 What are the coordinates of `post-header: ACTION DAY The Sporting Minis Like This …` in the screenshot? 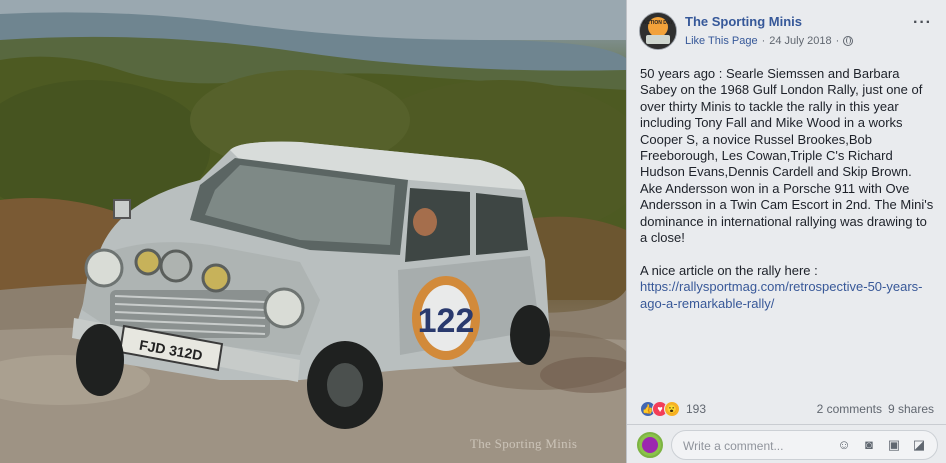 It's located at (787, 32).